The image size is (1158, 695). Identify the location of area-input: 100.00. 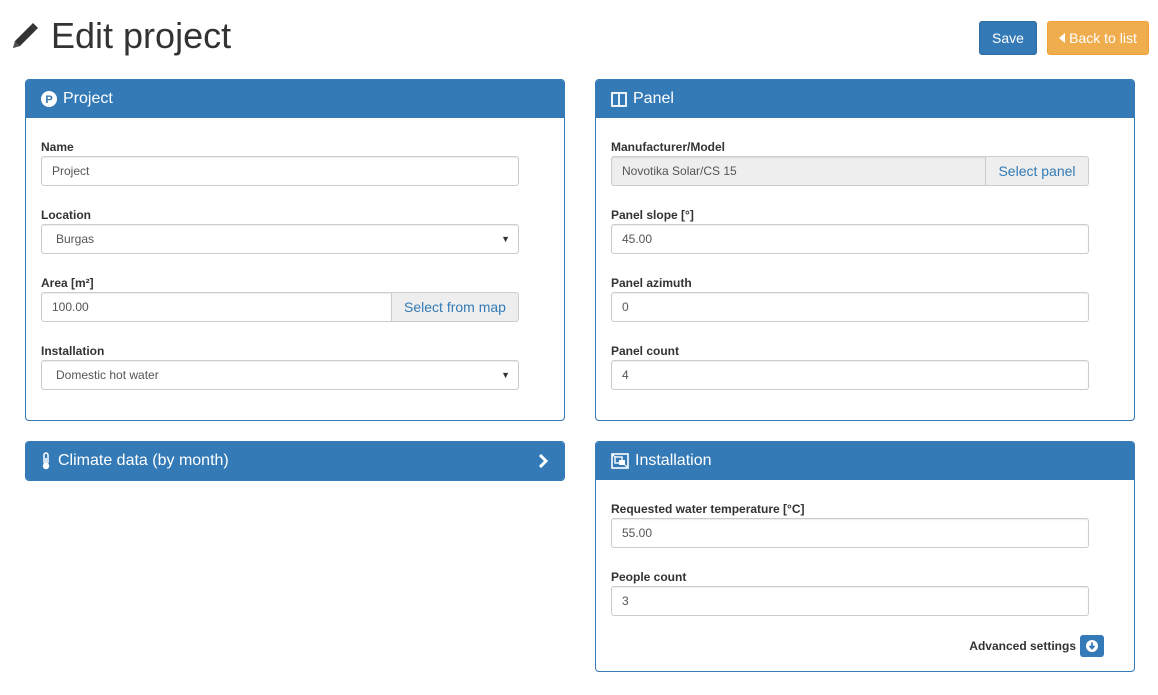
(216, 307).